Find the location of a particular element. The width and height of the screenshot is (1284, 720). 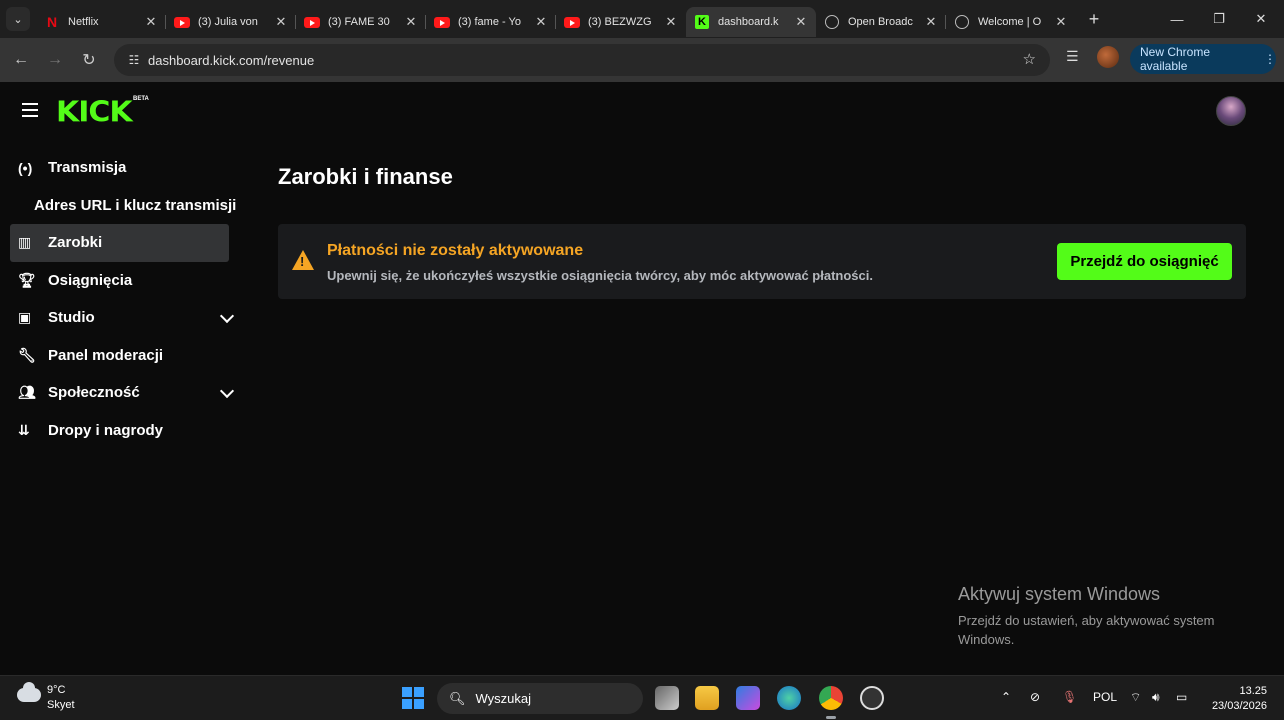

system-clock: 13.25 23/03/2026 is located at coordinates (1236, 699).